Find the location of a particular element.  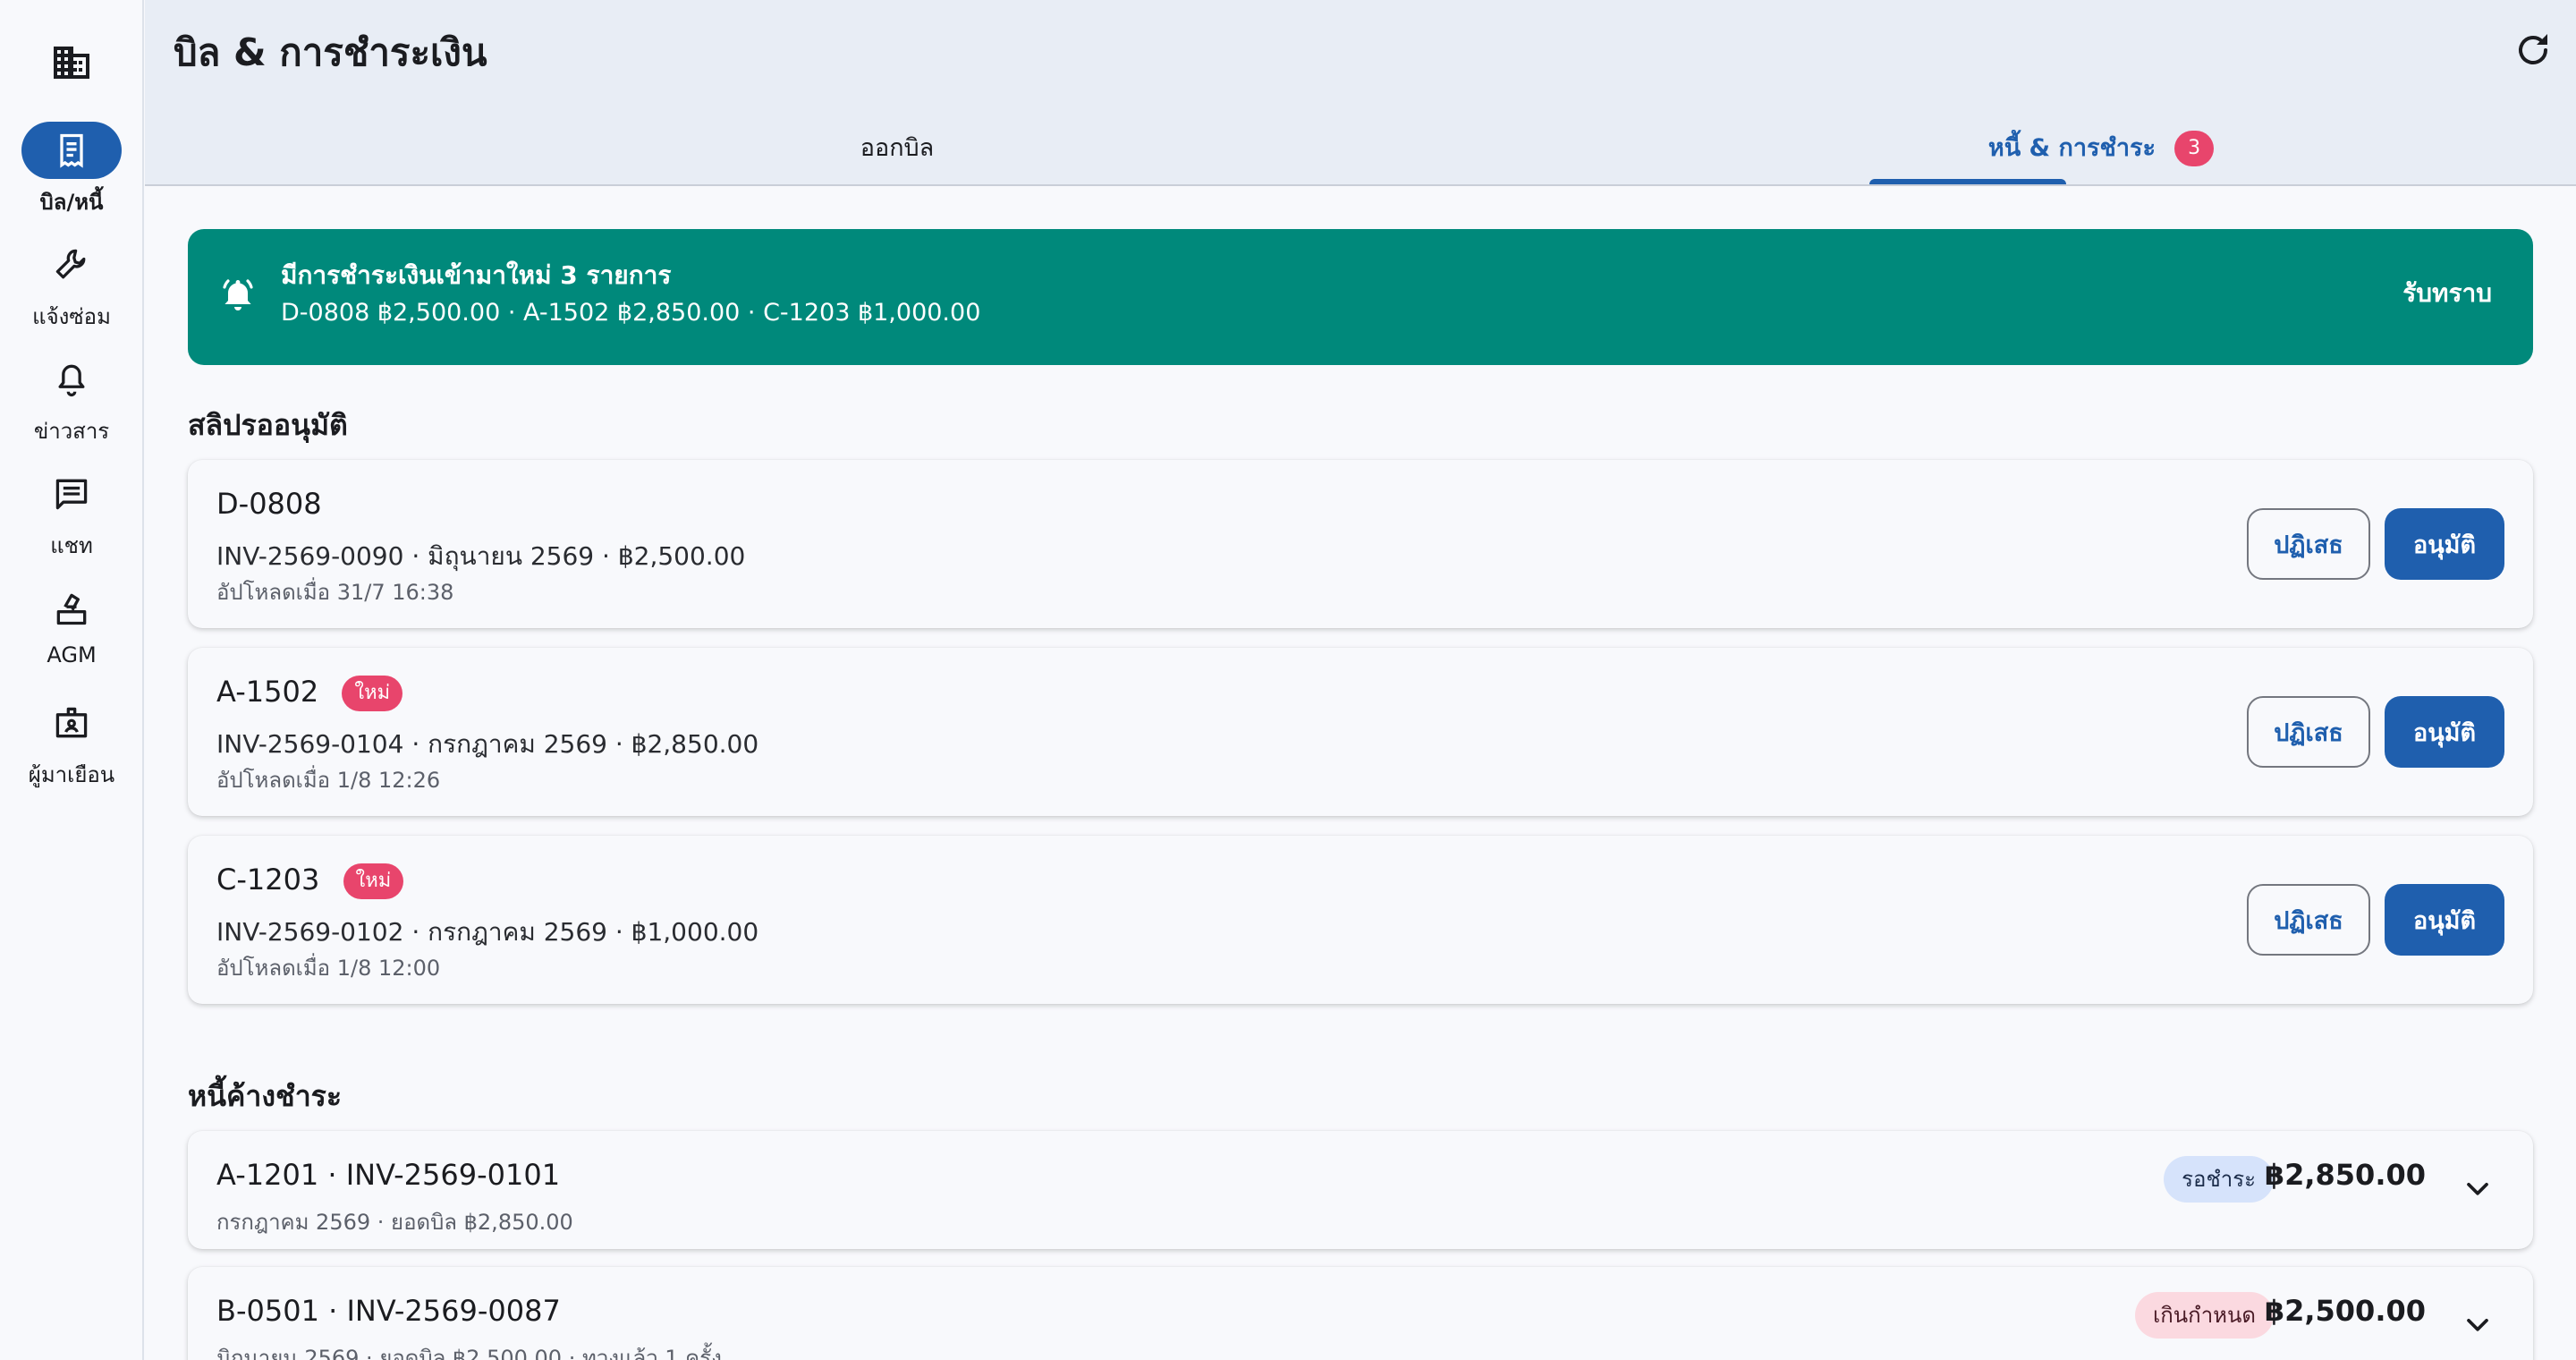

nav-label: บิล/หนี้ is located at coordinates (71, 203).